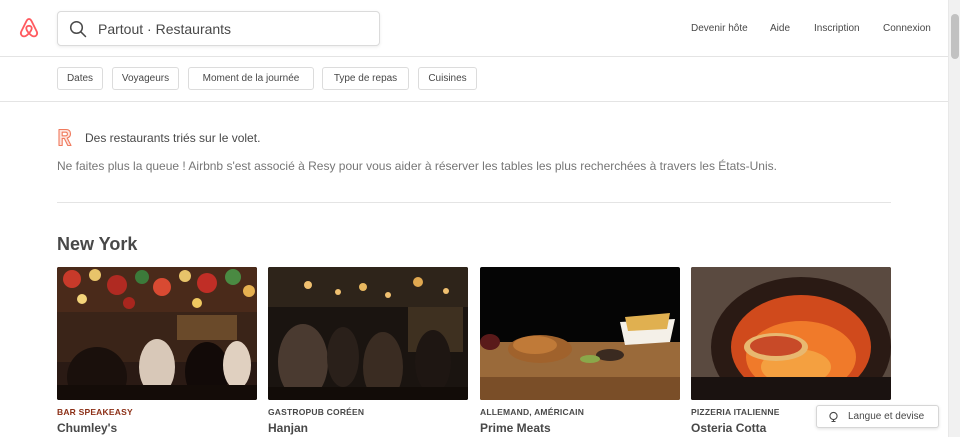  I want to click on restaurant-name: Prime Meats, so click(580, 428).